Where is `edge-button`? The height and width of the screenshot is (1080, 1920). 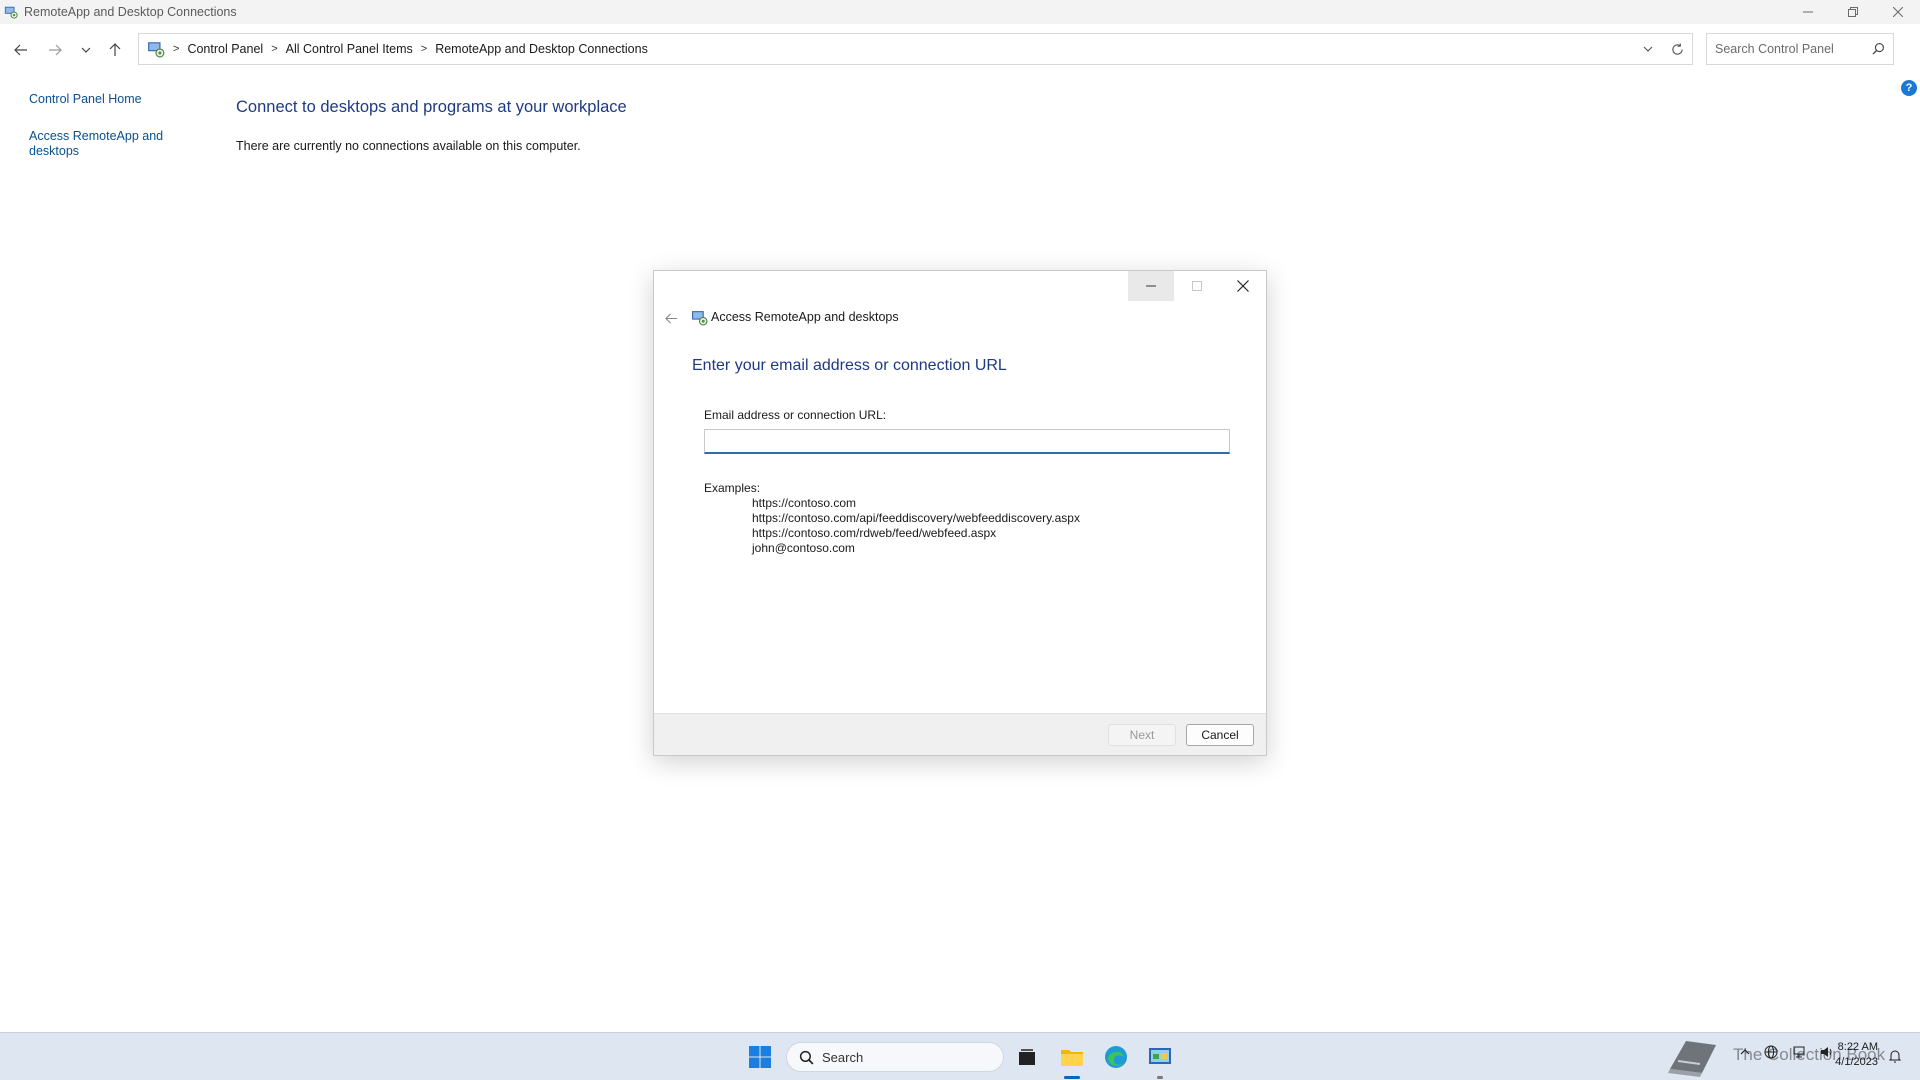
edge-button is located at coordinates (1116, 1057).